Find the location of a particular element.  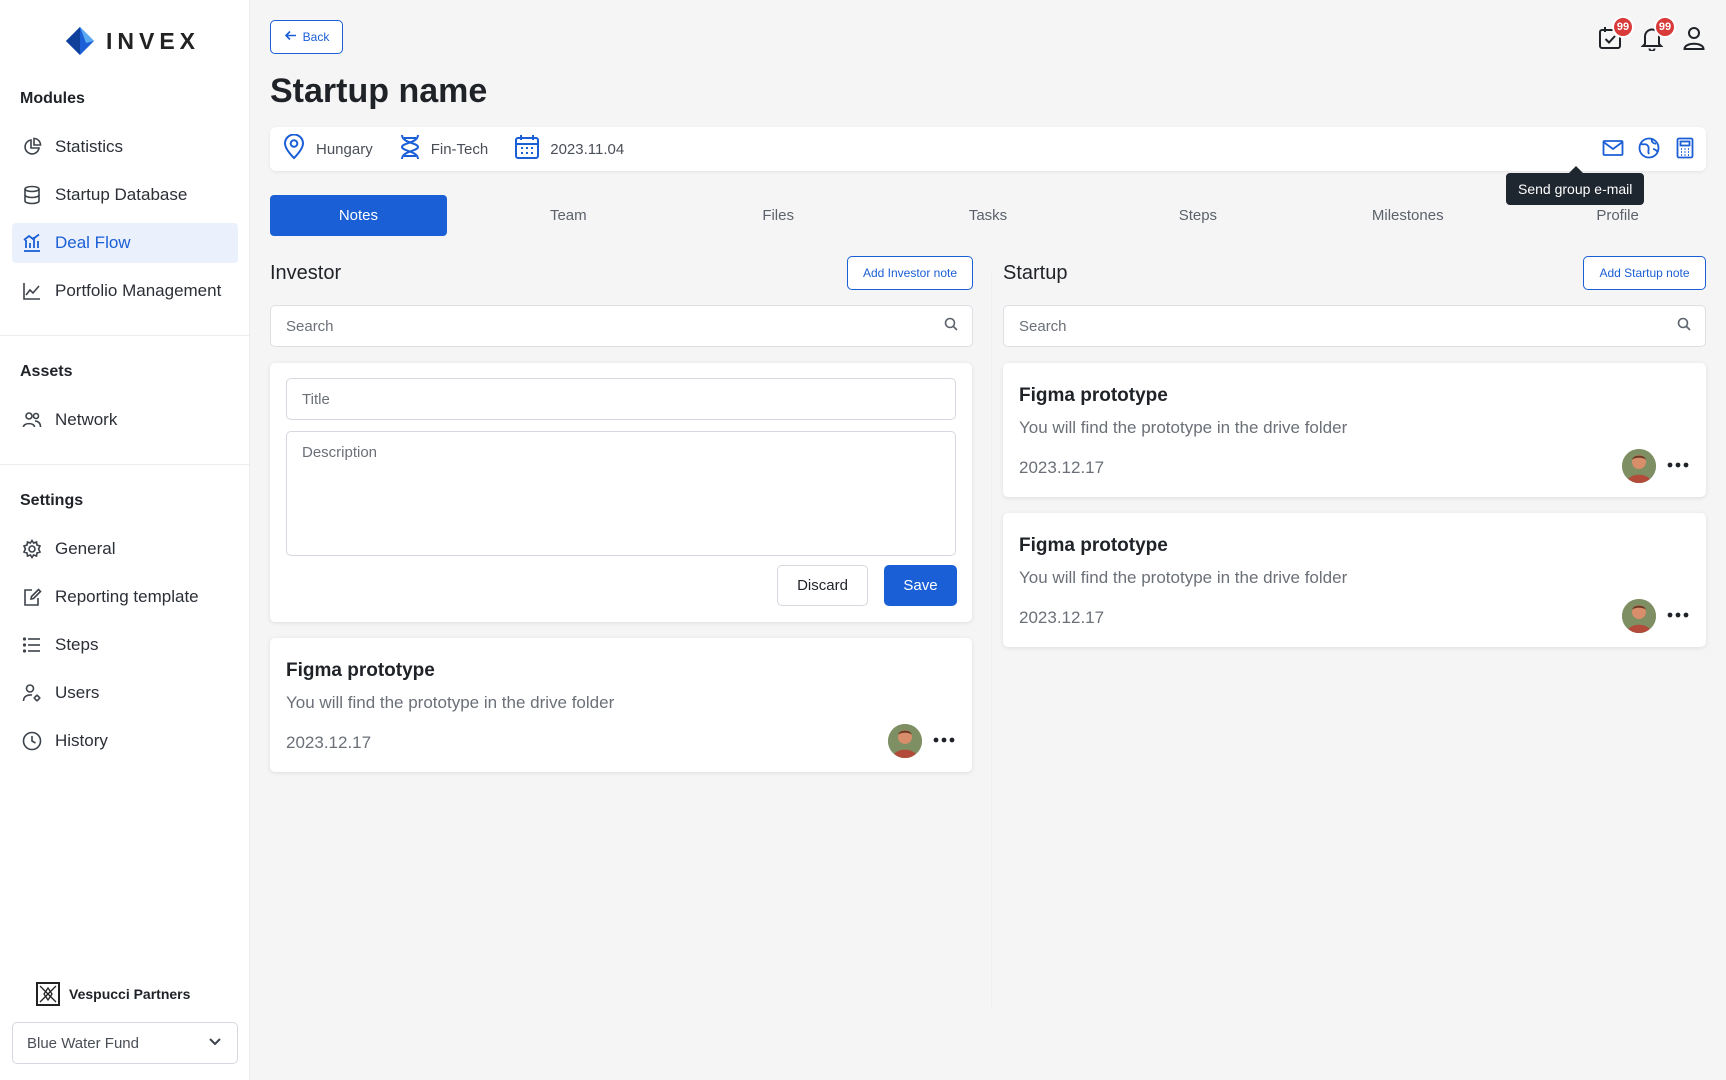

column-divider is located at coordinates (991, 640).